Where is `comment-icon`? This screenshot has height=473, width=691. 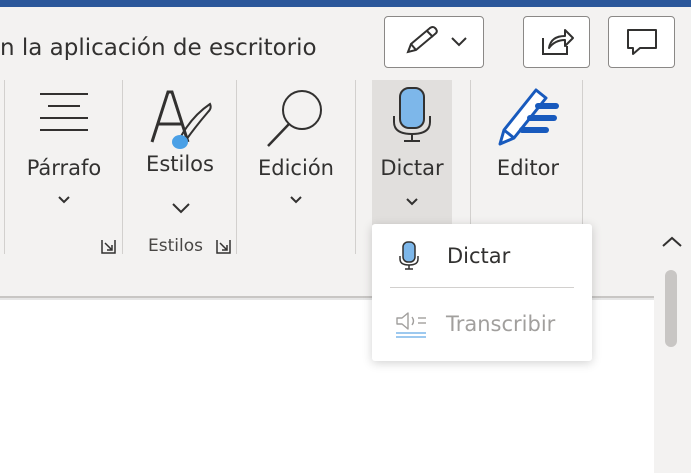
comment-icon is located at coordinates (641, 42).